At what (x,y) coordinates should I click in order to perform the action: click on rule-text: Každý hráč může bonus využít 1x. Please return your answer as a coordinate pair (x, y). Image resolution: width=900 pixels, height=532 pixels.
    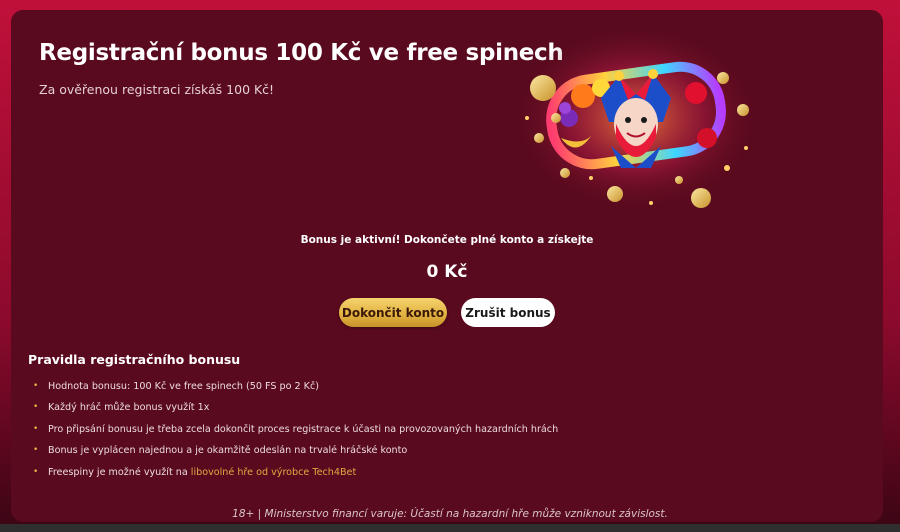
    Looking at the image, I should click on (129, 408).